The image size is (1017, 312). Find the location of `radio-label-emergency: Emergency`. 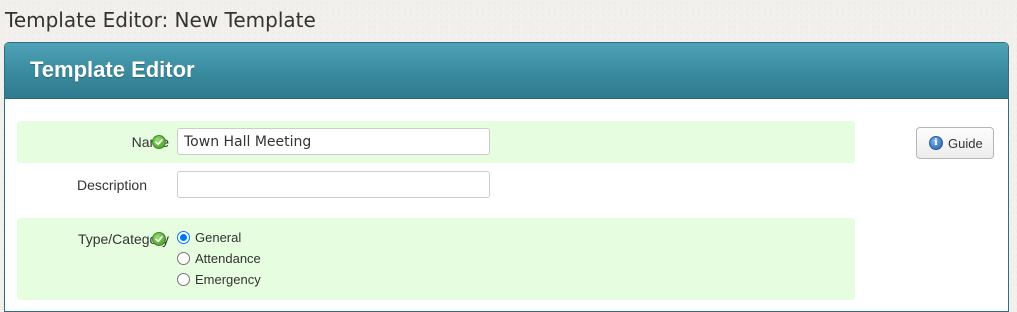

radio-label-emergency: Emergency is located at coordinates (228, 279).